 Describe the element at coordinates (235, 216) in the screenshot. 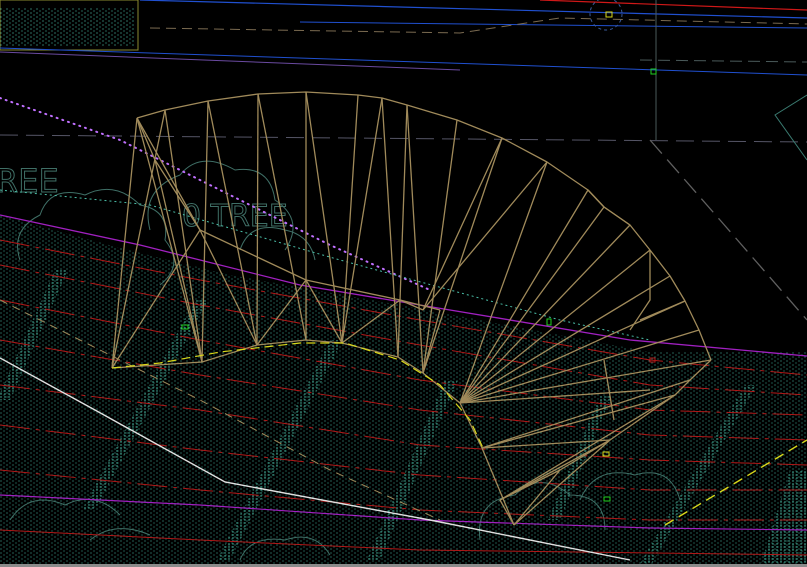

I see `tree-label-right: 0 TREE` at that location.